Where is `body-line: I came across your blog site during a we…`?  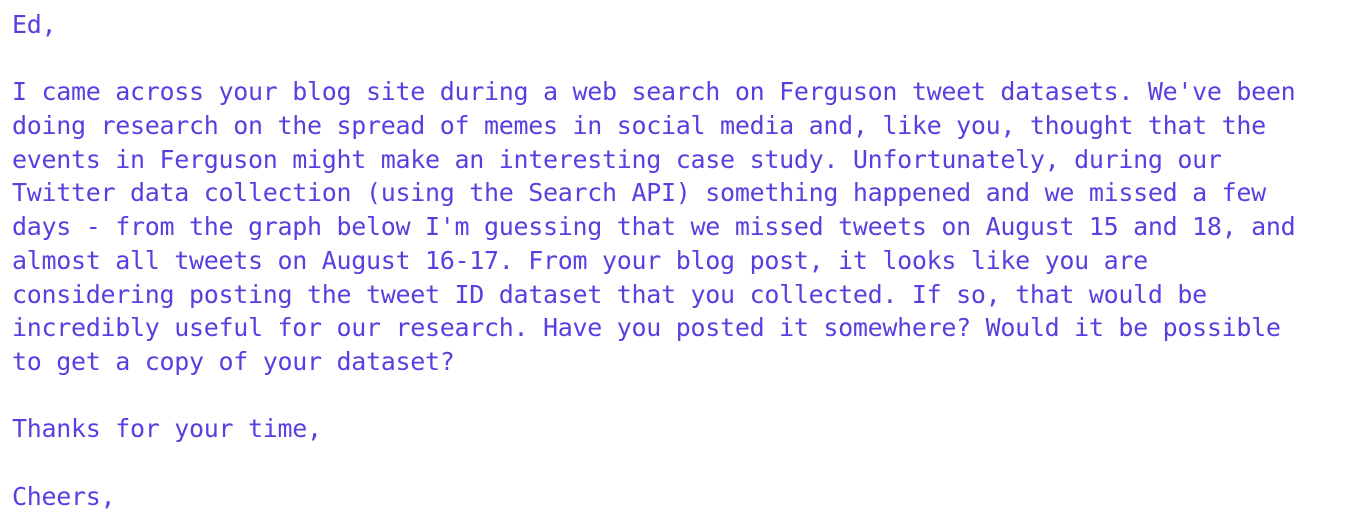 body-line: I came across your blog site during a we… is located at coordinates (654, 92).